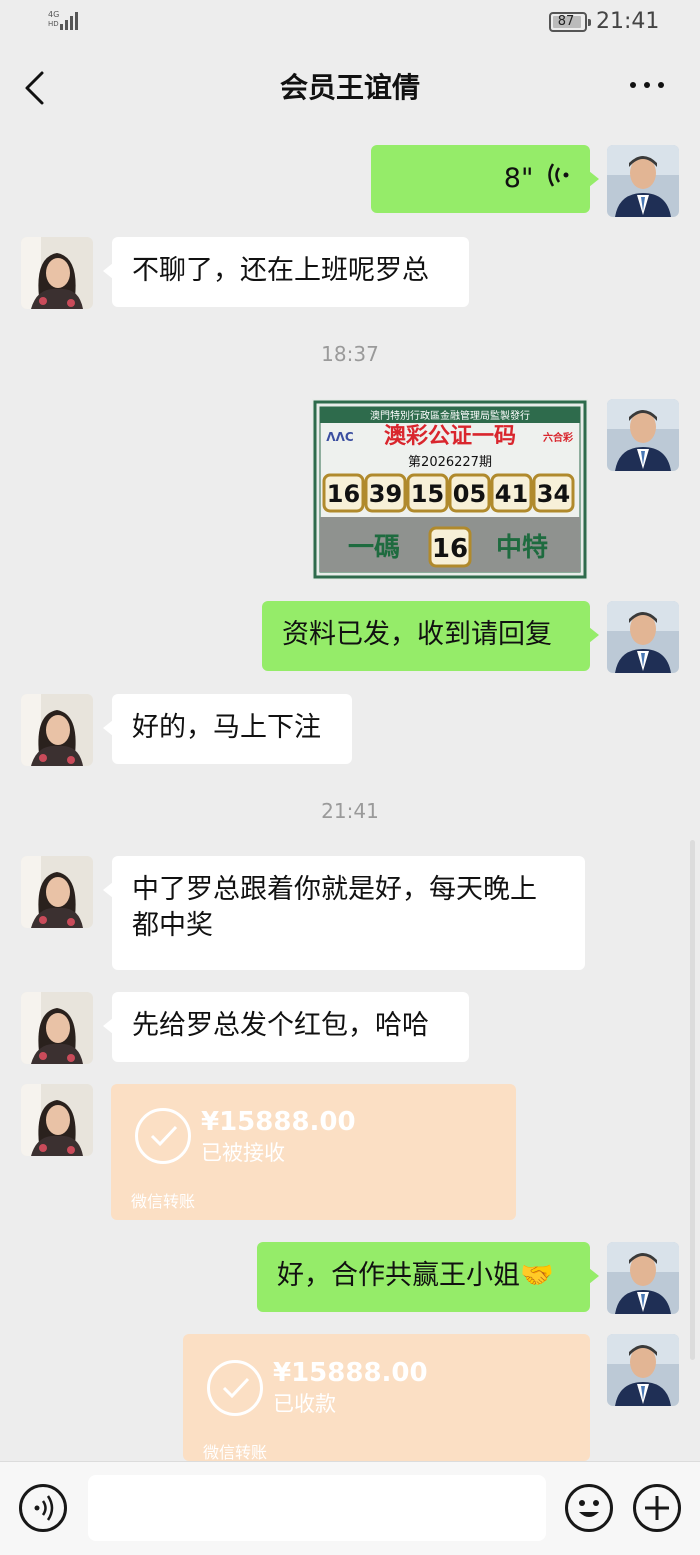 The width and height of the screenshot is (700, 1555). I want to click on message-bubble: 先给罗总发个红包，哈哈, so click(286, 1027).